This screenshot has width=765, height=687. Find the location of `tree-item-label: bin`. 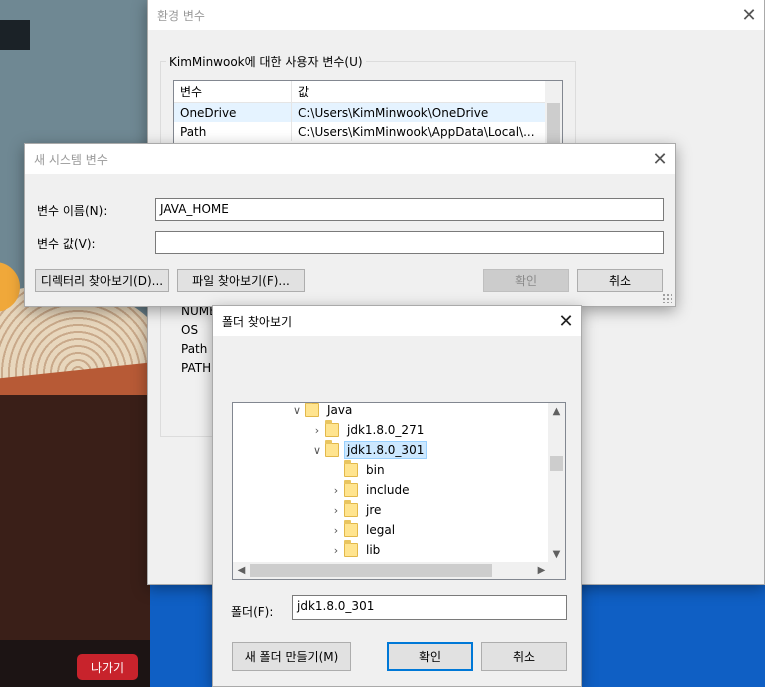

tree-item-label: bin is located at coordinates (375, 470).